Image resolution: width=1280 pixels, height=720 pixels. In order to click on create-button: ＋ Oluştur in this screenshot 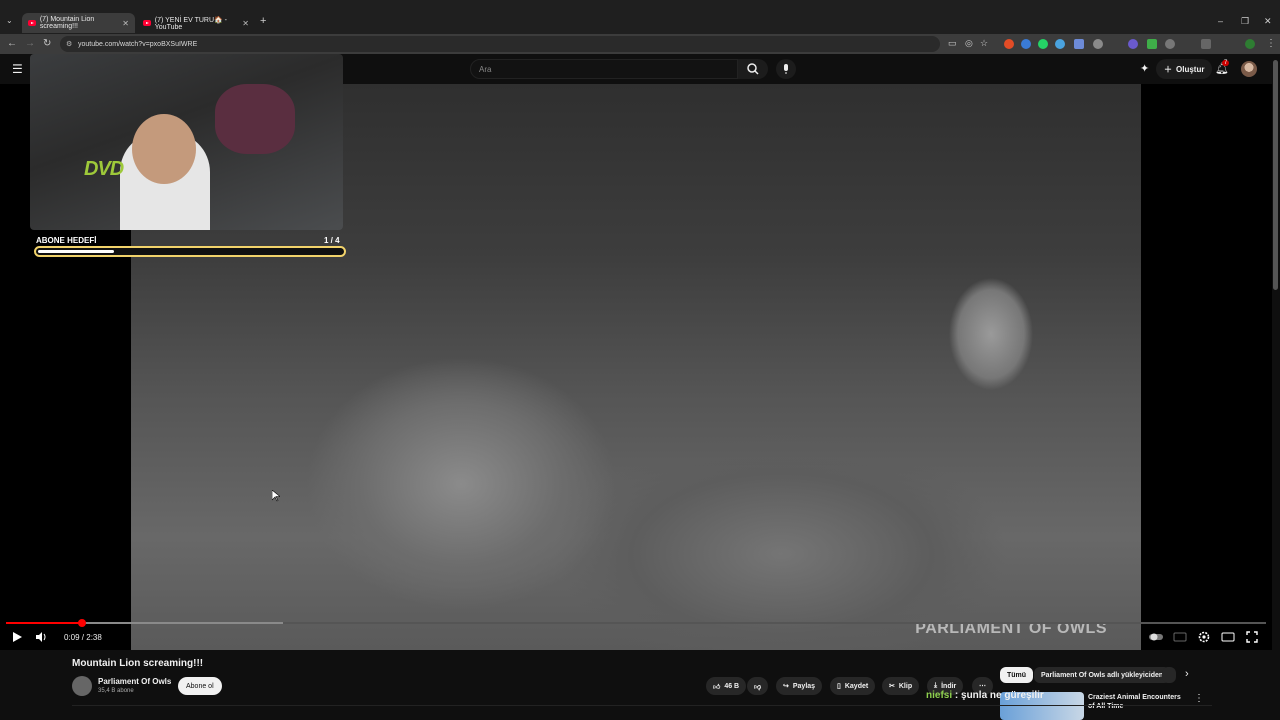, I will do `click(1184, 69)`.